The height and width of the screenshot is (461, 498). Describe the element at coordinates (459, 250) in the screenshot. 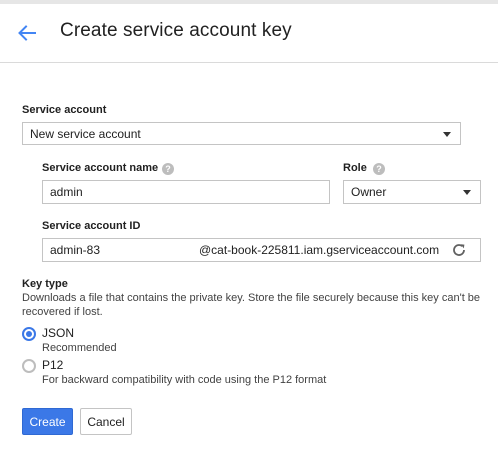

I see `refresh-icon` at that location.